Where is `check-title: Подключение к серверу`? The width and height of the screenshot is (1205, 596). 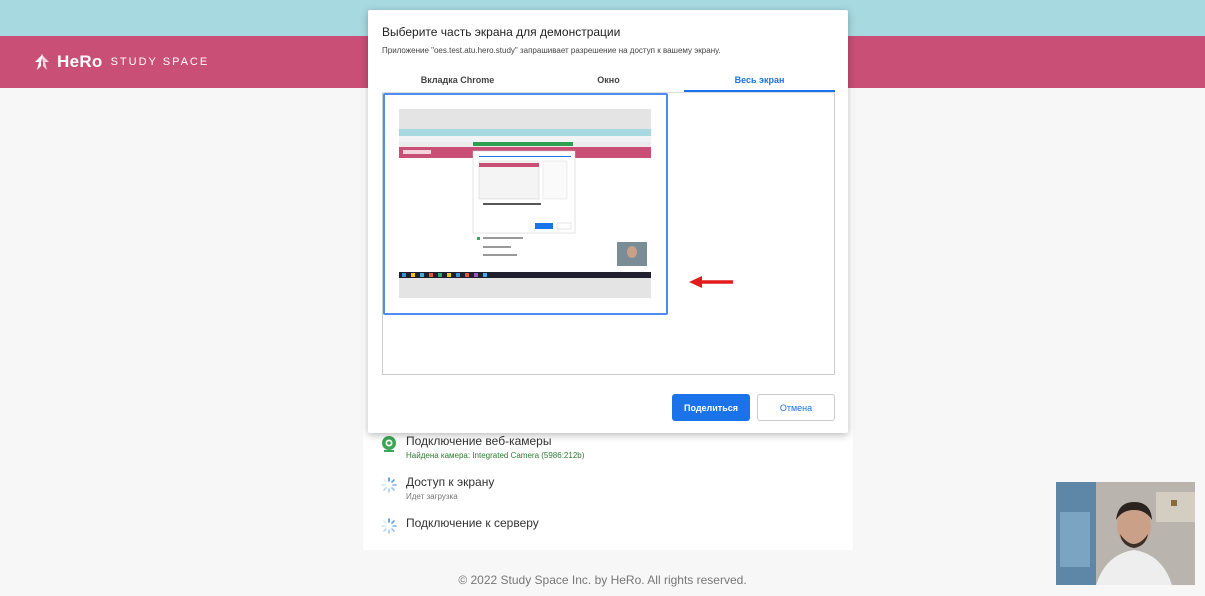
check-title: Подключение к серверу is located at coordinates (472, 523).